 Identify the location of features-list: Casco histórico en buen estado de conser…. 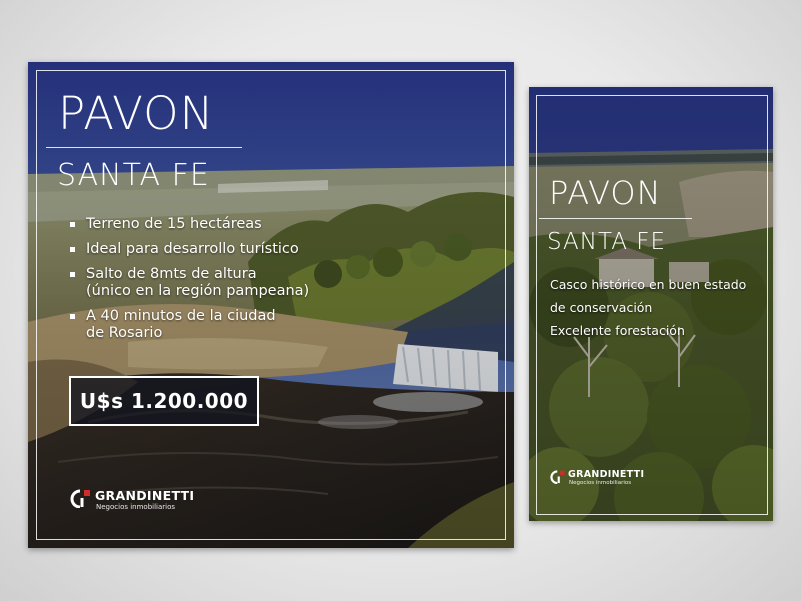
(648, 307).